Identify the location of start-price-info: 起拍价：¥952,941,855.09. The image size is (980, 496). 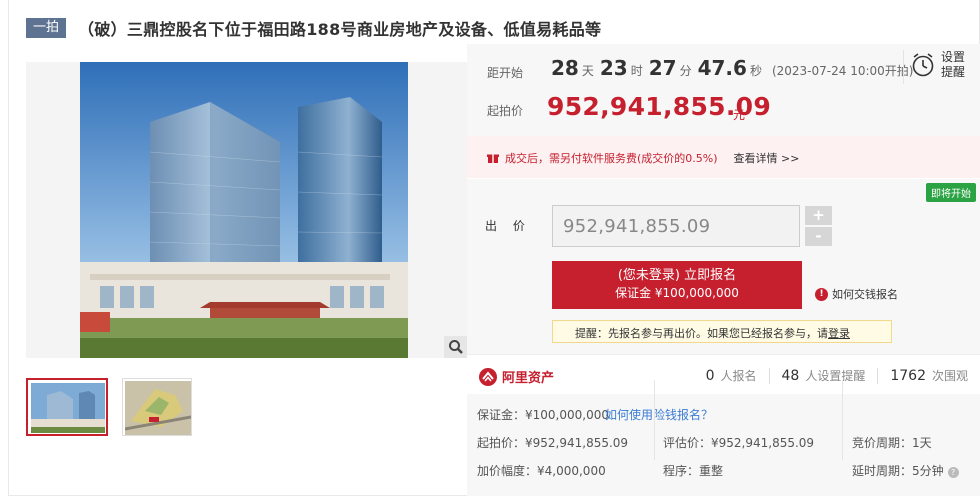
(553, 443).